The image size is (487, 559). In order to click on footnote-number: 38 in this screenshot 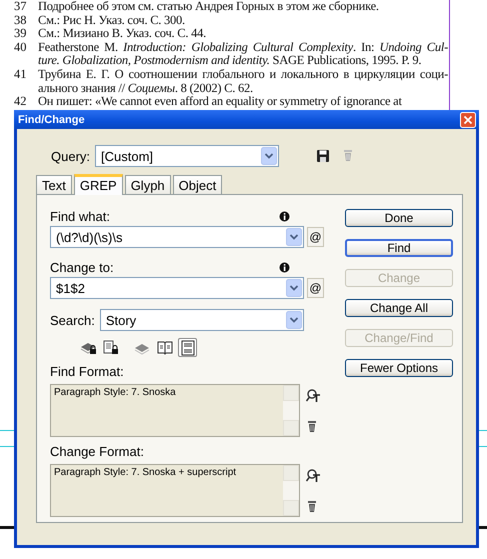, I will do `click(20, 21)`.